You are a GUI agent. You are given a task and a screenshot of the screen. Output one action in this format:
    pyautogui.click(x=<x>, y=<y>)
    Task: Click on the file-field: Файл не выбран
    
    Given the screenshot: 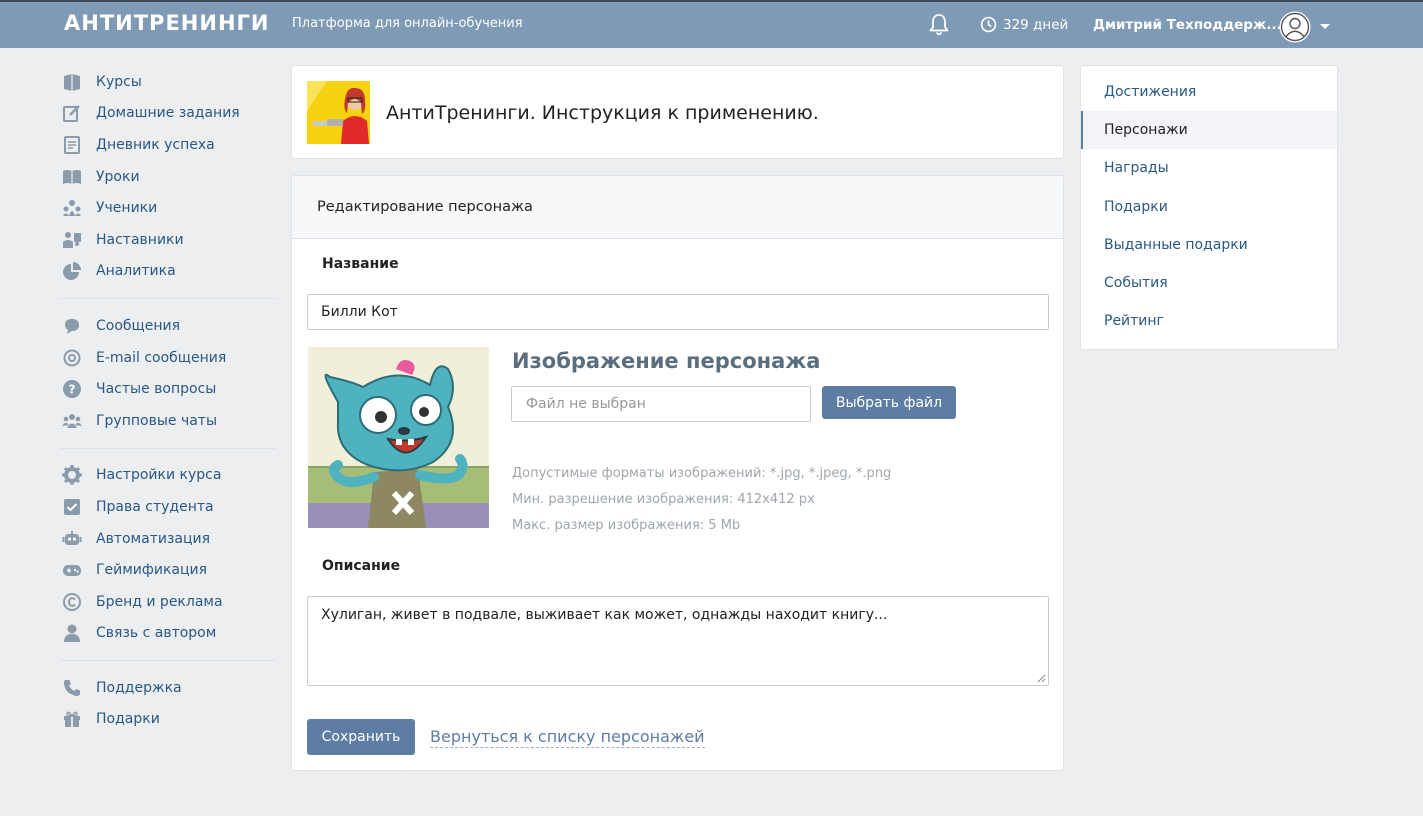 What is the action you would take?
    pyautogui.click(x=661, y=404)
    